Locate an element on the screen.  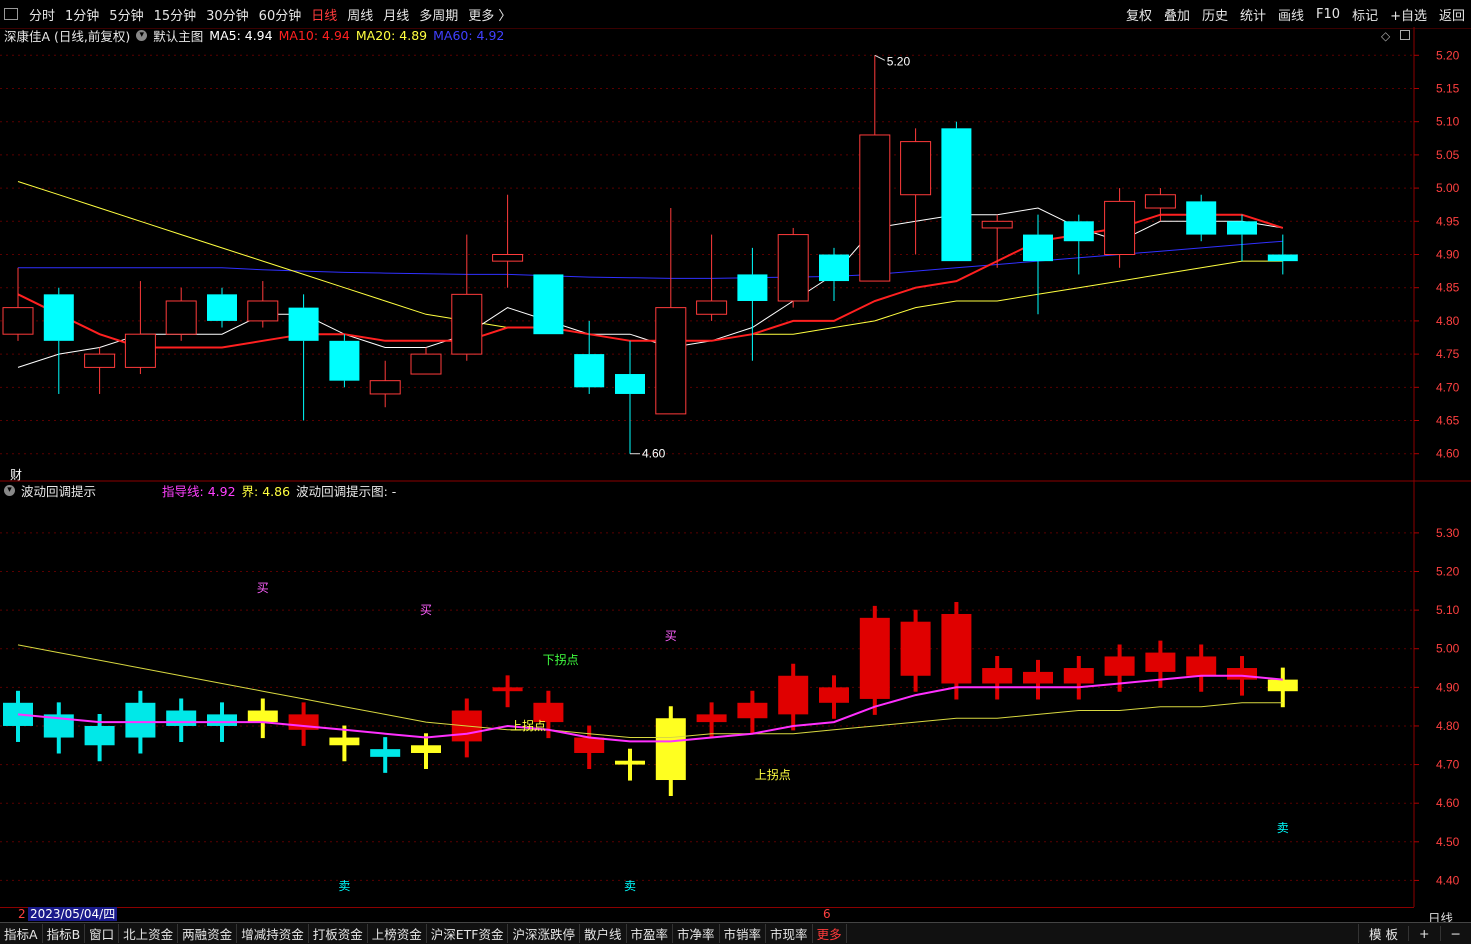
bottom-tab-6: 打板资金 is located at coordinates (338, 933).